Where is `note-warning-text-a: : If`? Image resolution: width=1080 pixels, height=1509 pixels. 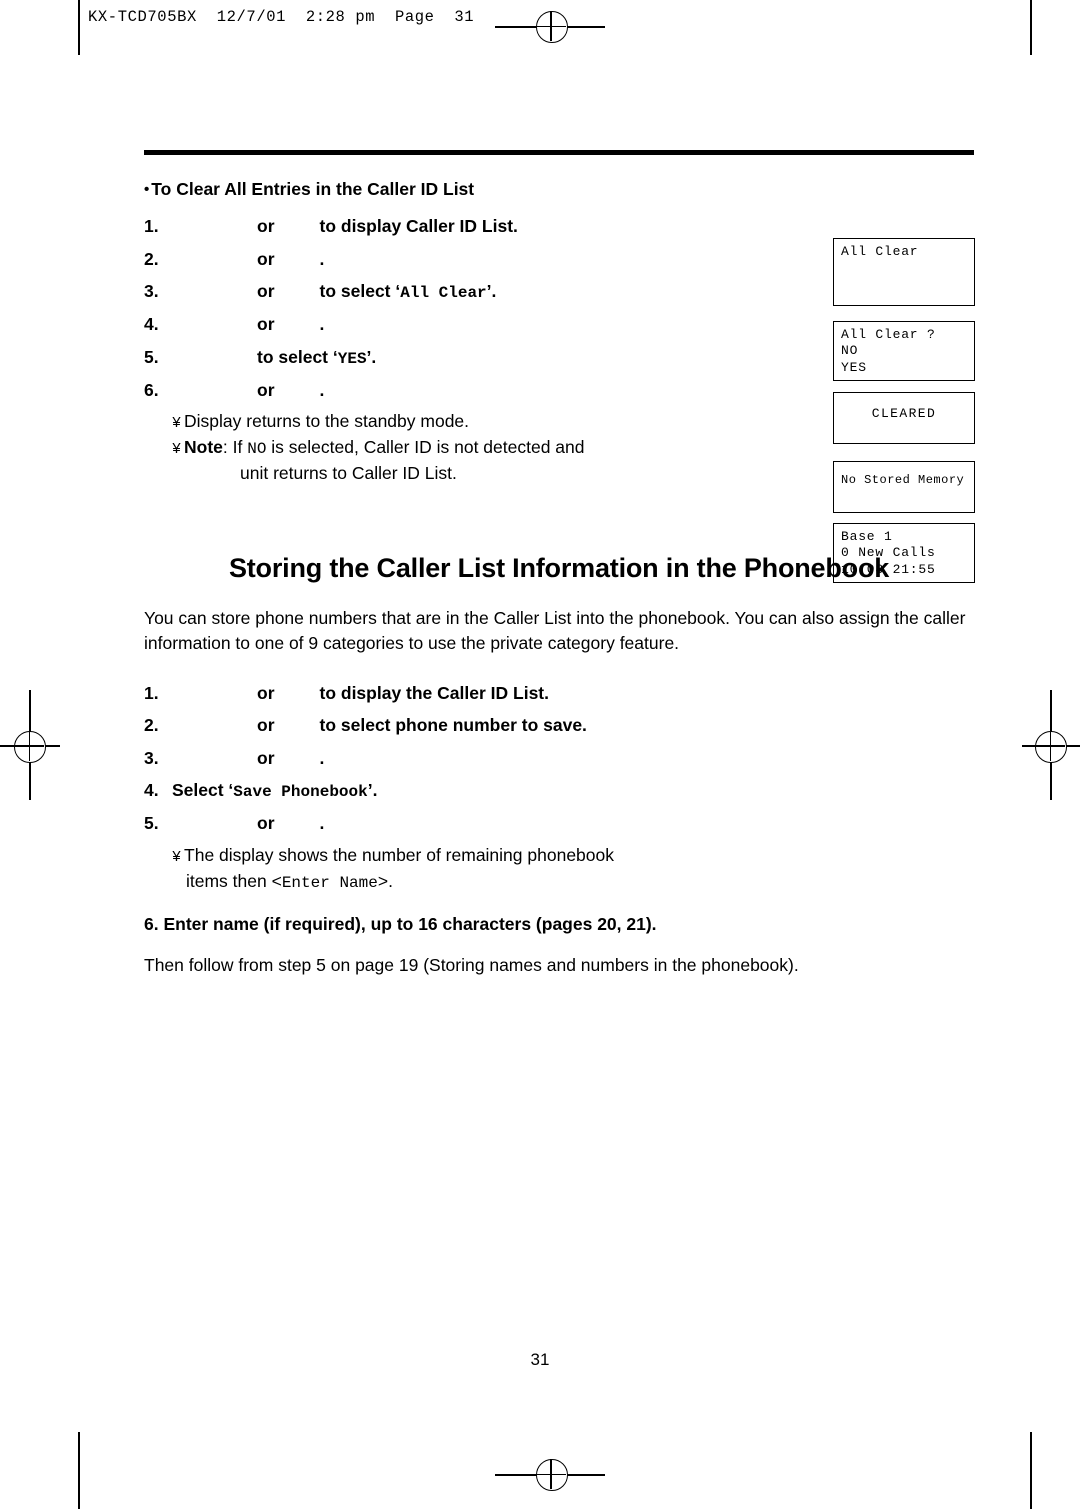 note-warning-text-a: : If is located at coordinates (235, 446).